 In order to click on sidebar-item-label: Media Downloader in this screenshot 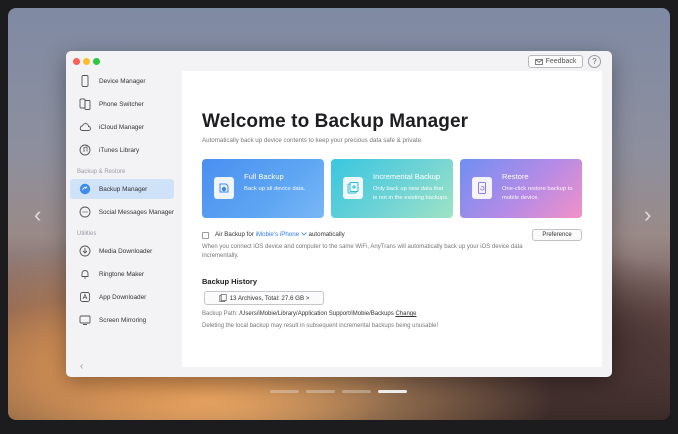, I will do `click(126, 251)`.